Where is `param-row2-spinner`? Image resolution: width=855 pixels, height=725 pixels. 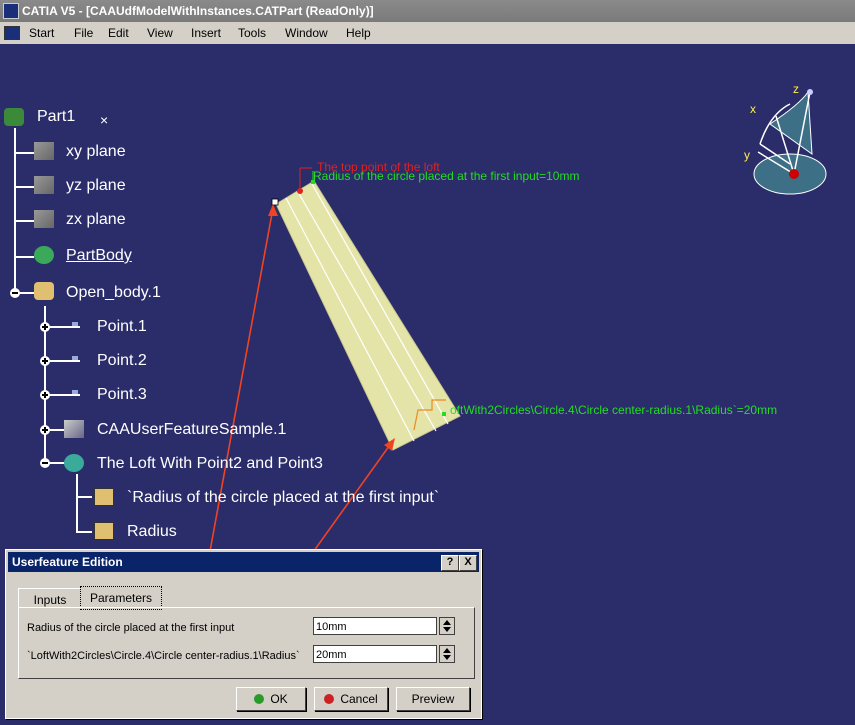
param-row2-spinner is located at coordinates (447, 654).